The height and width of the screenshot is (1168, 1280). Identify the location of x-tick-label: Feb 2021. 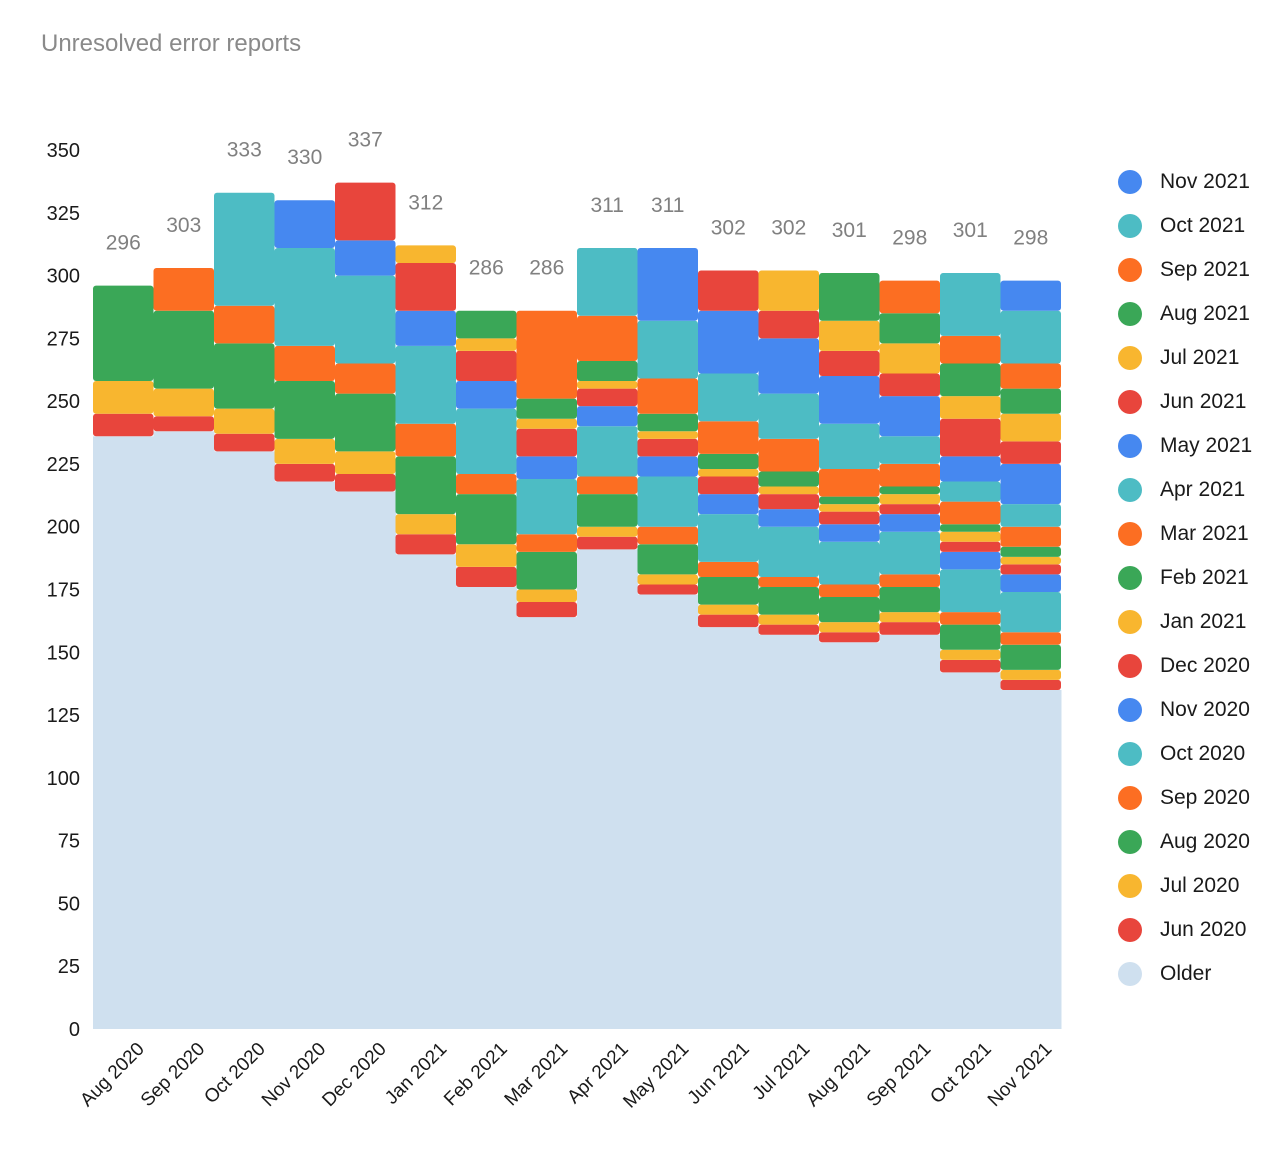
(476, 1075).